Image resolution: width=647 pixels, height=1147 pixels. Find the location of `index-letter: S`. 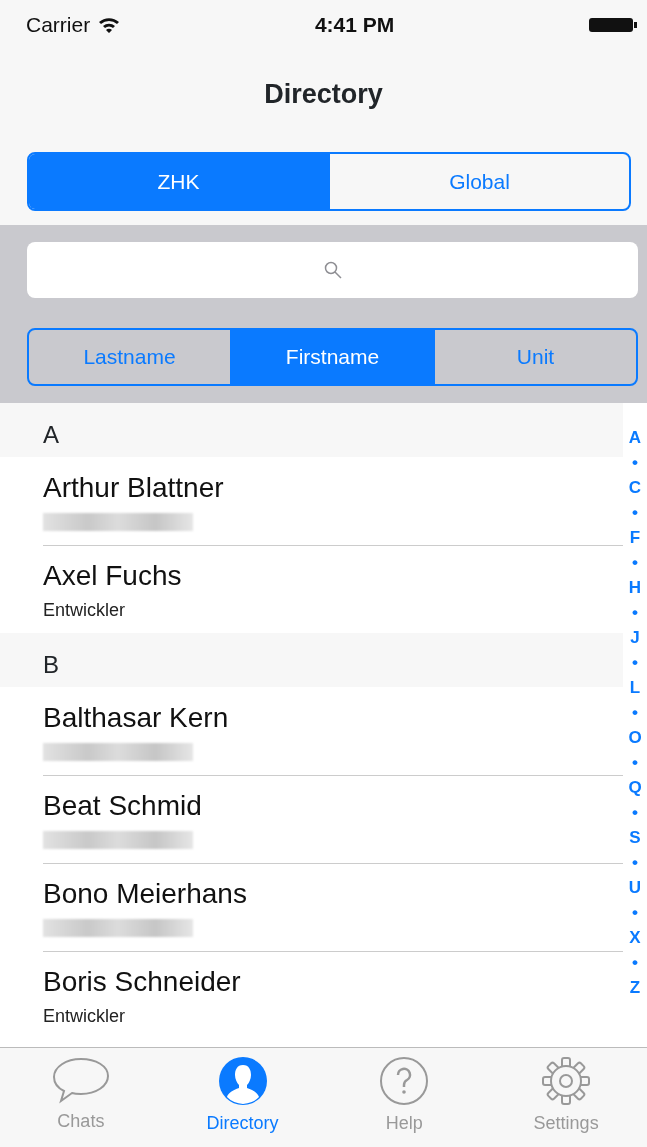

index-letter: S is located at coordinates (635, 837).